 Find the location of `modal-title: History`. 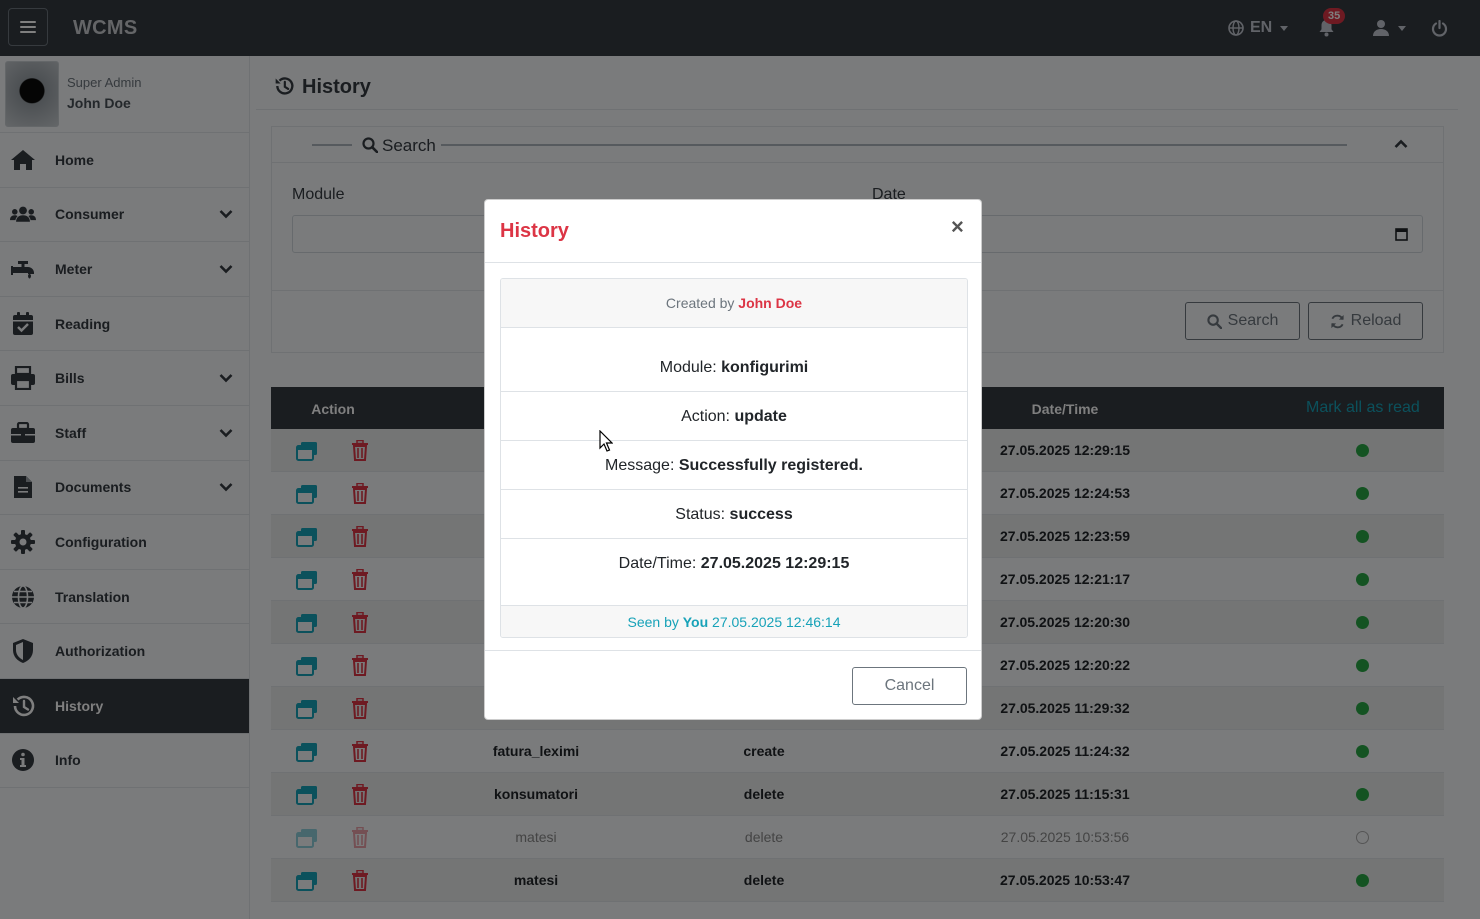

modal-title: History is located at coordinates (534, 231).